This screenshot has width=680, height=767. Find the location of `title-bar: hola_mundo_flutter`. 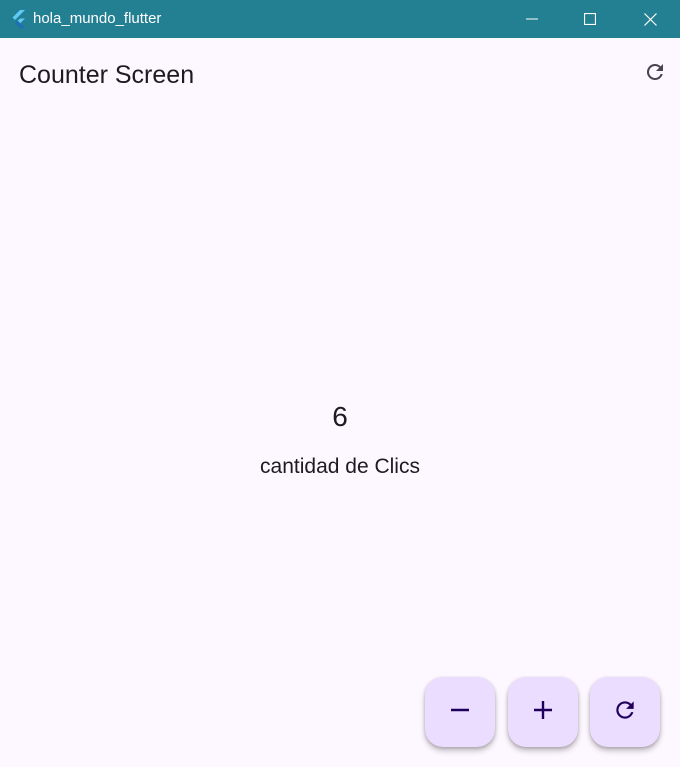

title-bar: hola_mundo_flutter is located at coordinates (340, 19).